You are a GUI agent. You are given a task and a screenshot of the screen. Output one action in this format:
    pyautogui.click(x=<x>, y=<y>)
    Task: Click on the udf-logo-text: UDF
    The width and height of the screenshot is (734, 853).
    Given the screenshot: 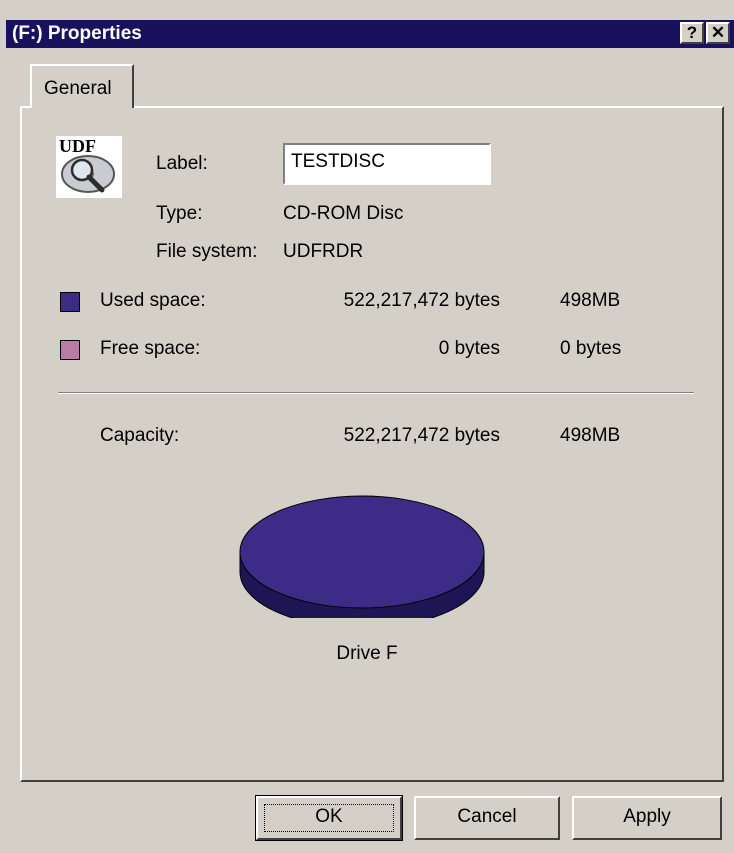 What is the action you would take?
    pyautogui.click(x=77, y=146)
    